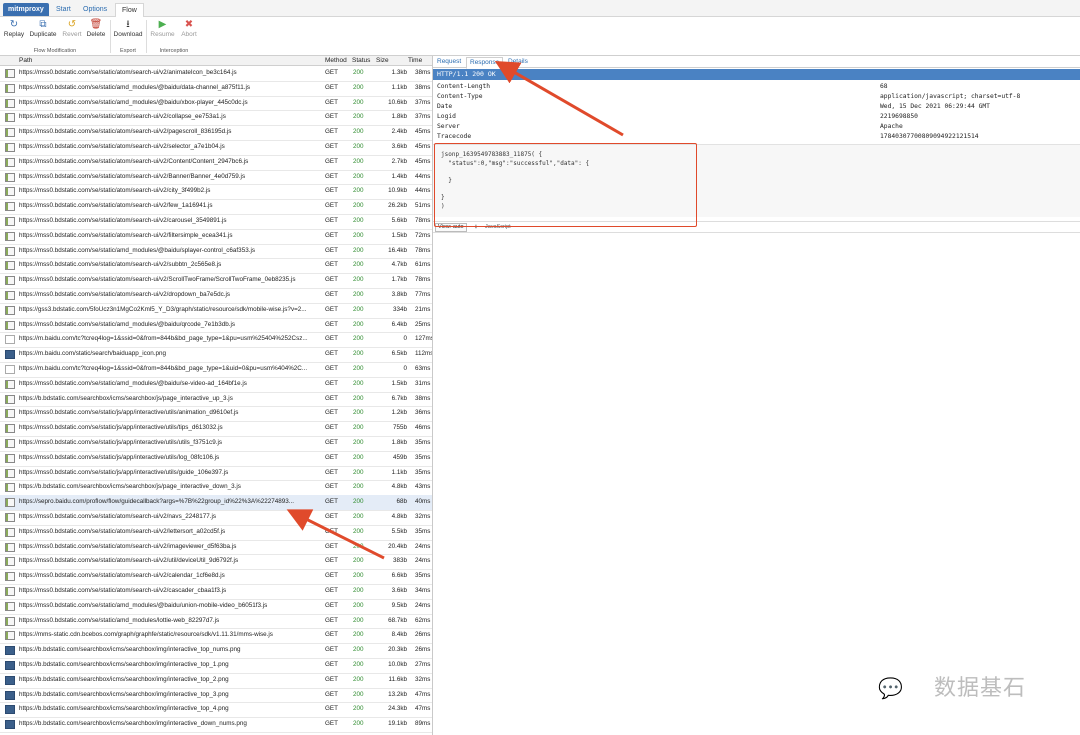 The width and height of the screenshot is (1080, 735). What do you see at coordinates (335, 534) in the screenshot?
I see `arrow-to-selected-flow` at bounding box center [335, 534].